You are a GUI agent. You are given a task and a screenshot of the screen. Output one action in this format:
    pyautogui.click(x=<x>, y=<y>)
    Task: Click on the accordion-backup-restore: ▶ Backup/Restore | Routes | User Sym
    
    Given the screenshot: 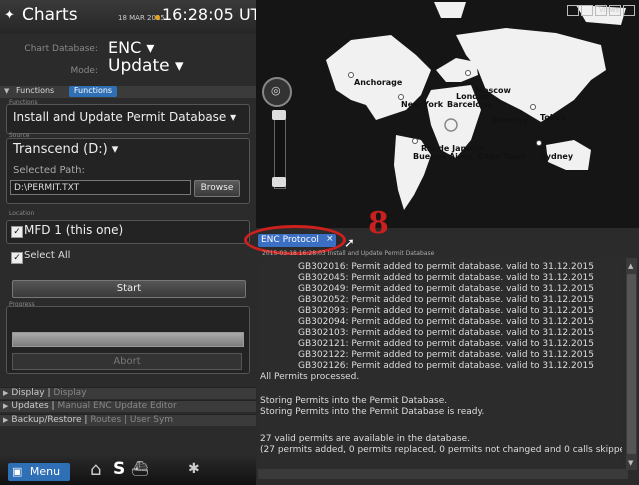 What is the action you would take?
    pyautogui.click(x=128, y=420)
    